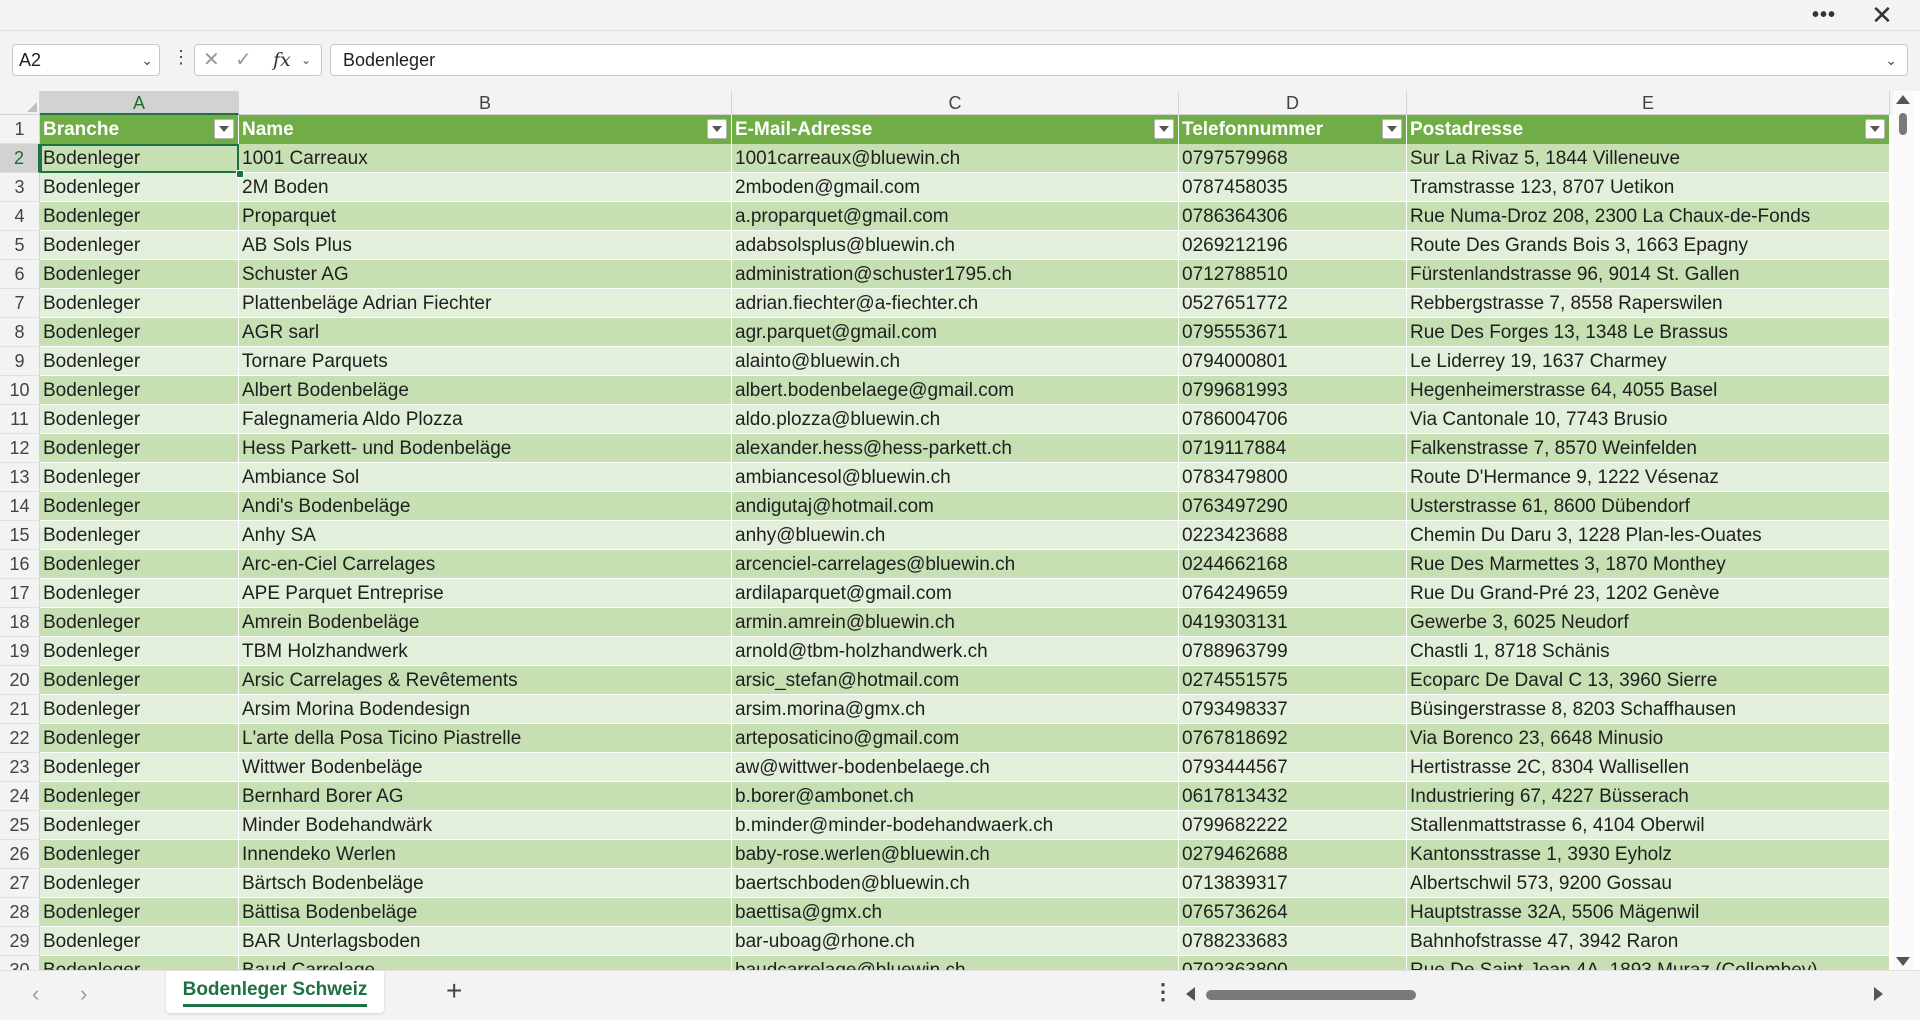 Image resolution: width=1920 pixels, height=1020 pixels. What do you see at coordinates (485, 825) in the screenshot?
I see `cell-name: Minder Bodehandwärk` at bounding box center [485, 825].